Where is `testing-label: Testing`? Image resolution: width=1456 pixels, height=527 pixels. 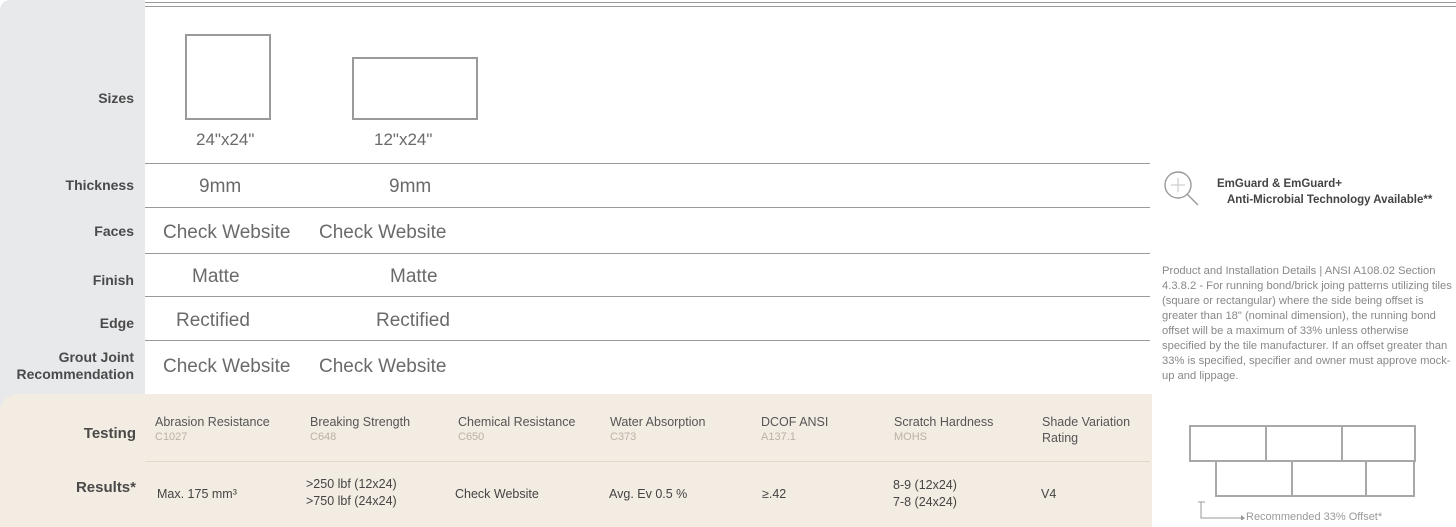
testing-label: Testing is located at coordinates (109, 433).